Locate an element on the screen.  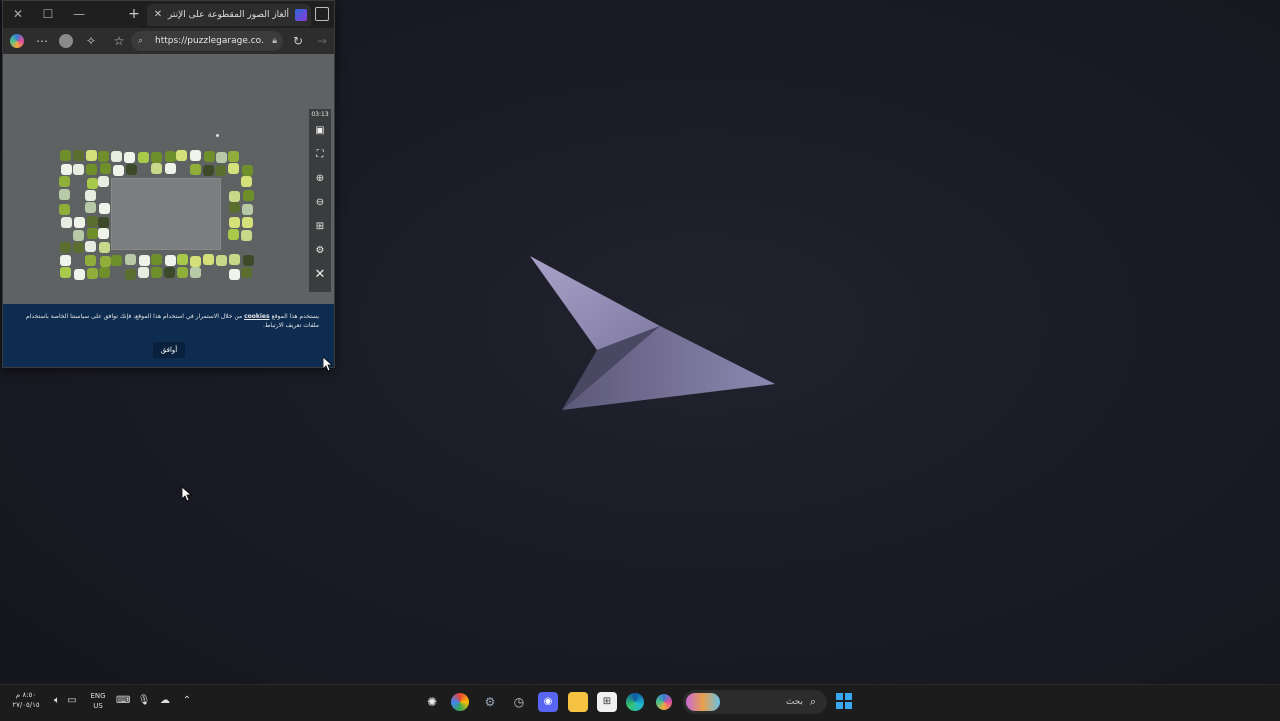
window-minimize-button: — is located at coordinates (79, 14).